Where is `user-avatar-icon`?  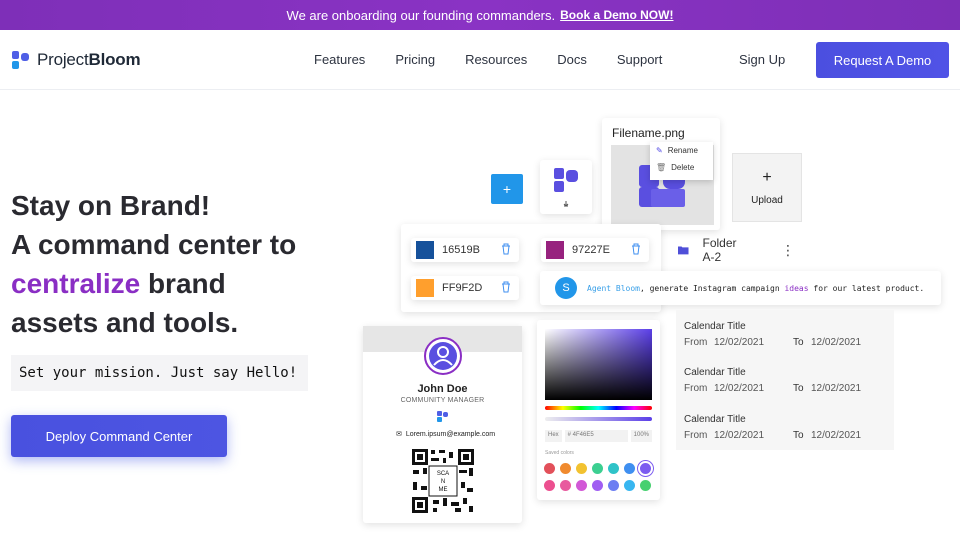 user-avatar-icon is located at coordinates (443, 356).